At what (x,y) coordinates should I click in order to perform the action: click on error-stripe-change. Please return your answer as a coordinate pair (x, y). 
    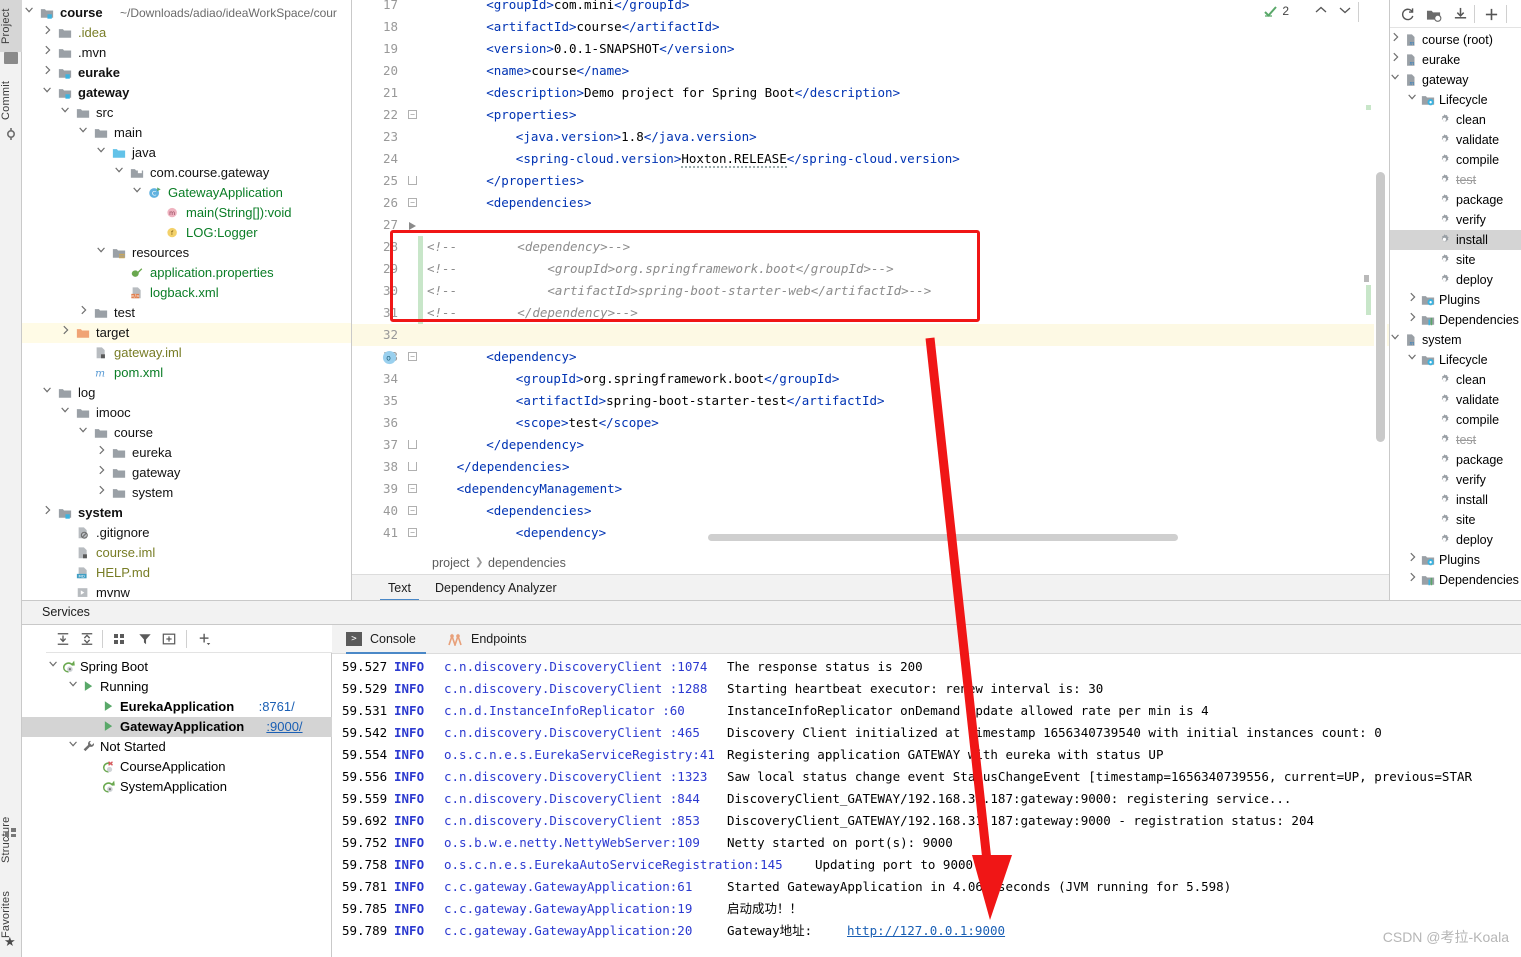
    Looking at the image, I should click on (1368, 107).